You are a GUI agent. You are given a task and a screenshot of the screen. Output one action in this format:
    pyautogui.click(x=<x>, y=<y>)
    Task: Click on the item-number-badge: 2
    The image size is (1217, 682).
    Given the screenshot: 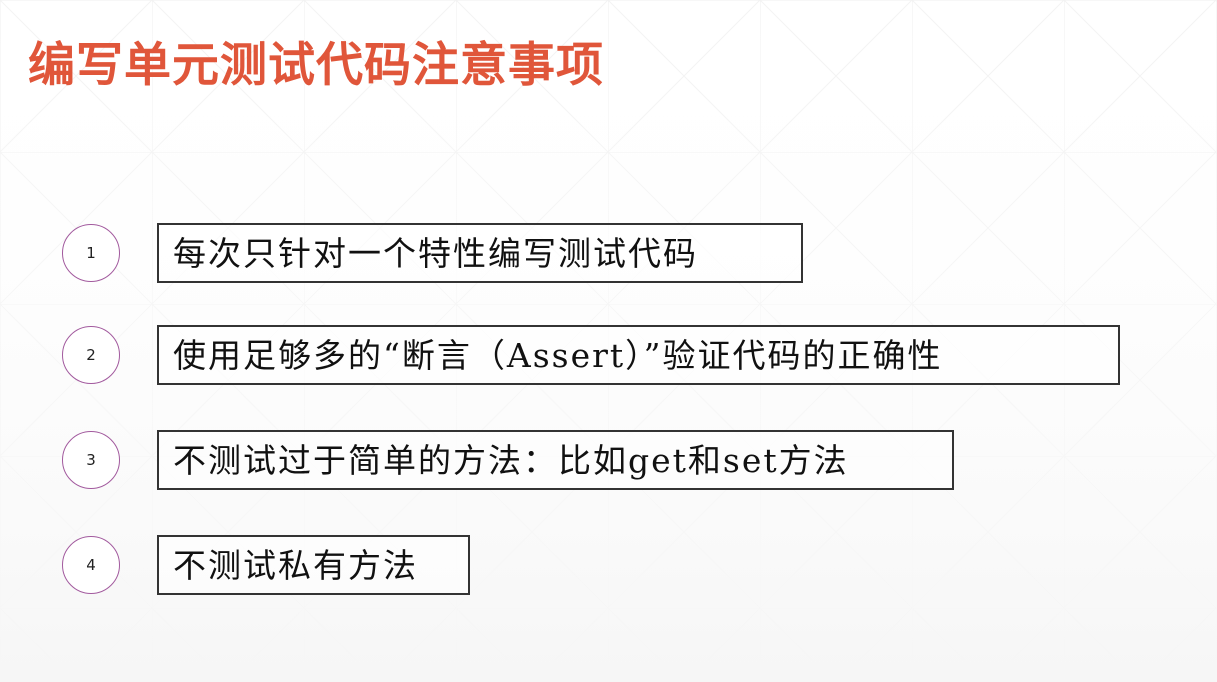 What is the action you would take?
    pyautogui.click(x=91, y=355)
    